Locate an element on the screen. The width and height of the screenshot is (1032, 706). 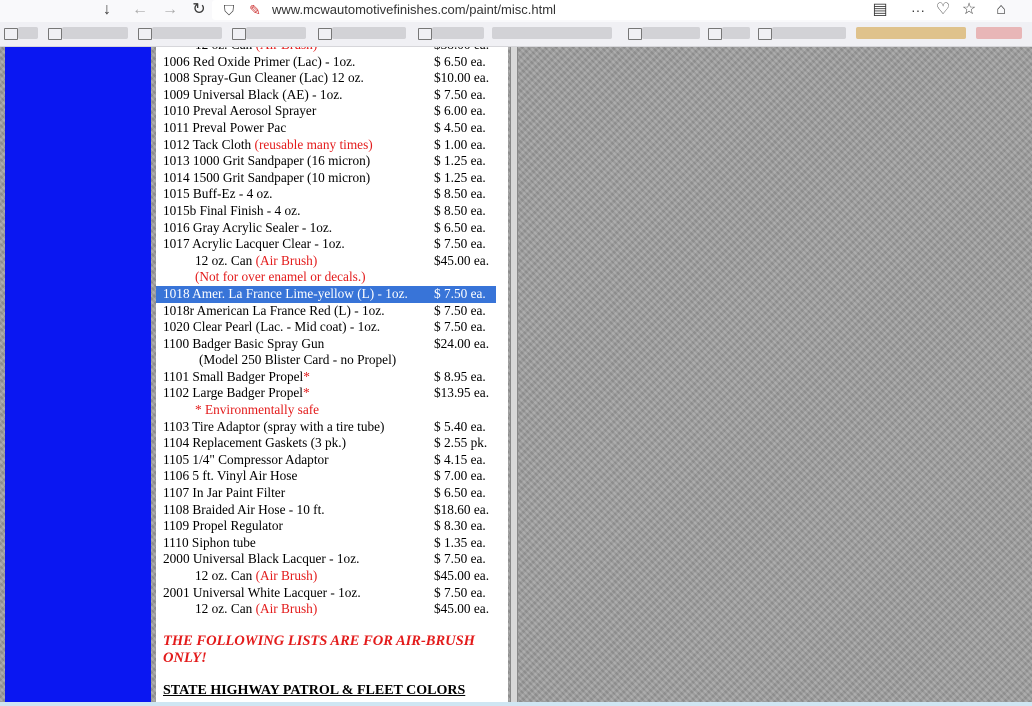
item-text: 1015b Final Finish - 4 oz. is located at coordinates (232, 210).